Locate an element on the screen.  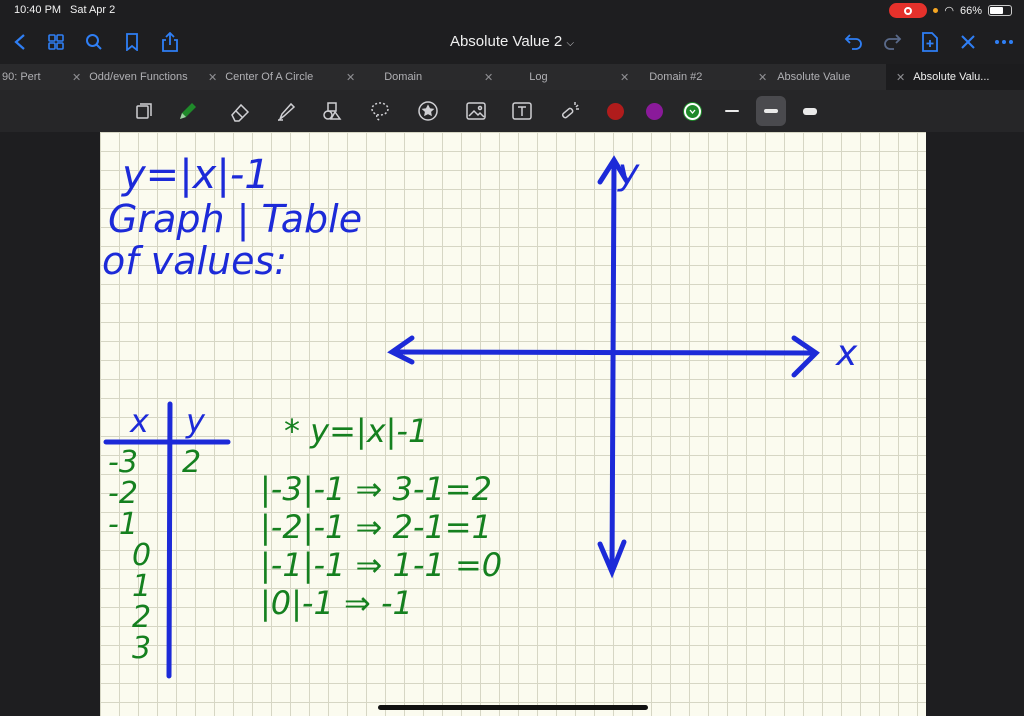
lasso-icon is located at coordinates (380, 111).